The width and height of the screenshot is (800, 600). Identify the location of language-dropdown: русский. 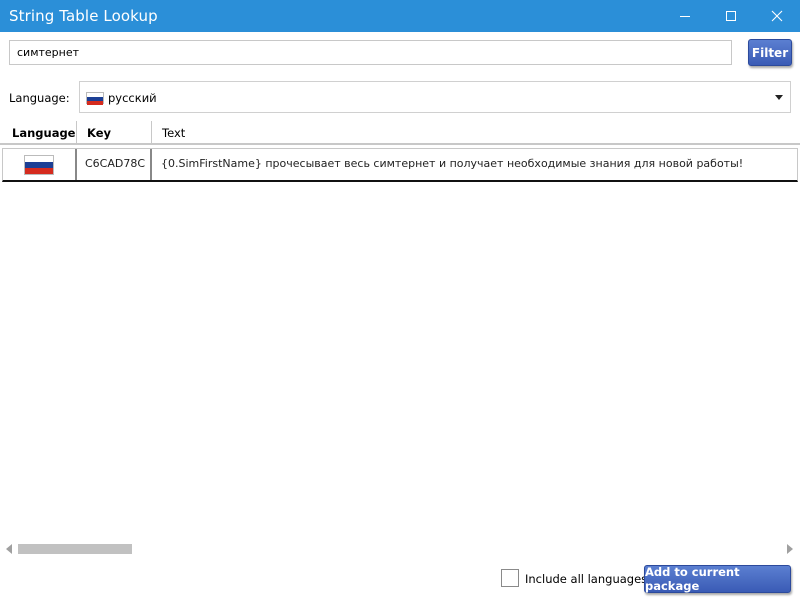
(435, 97).